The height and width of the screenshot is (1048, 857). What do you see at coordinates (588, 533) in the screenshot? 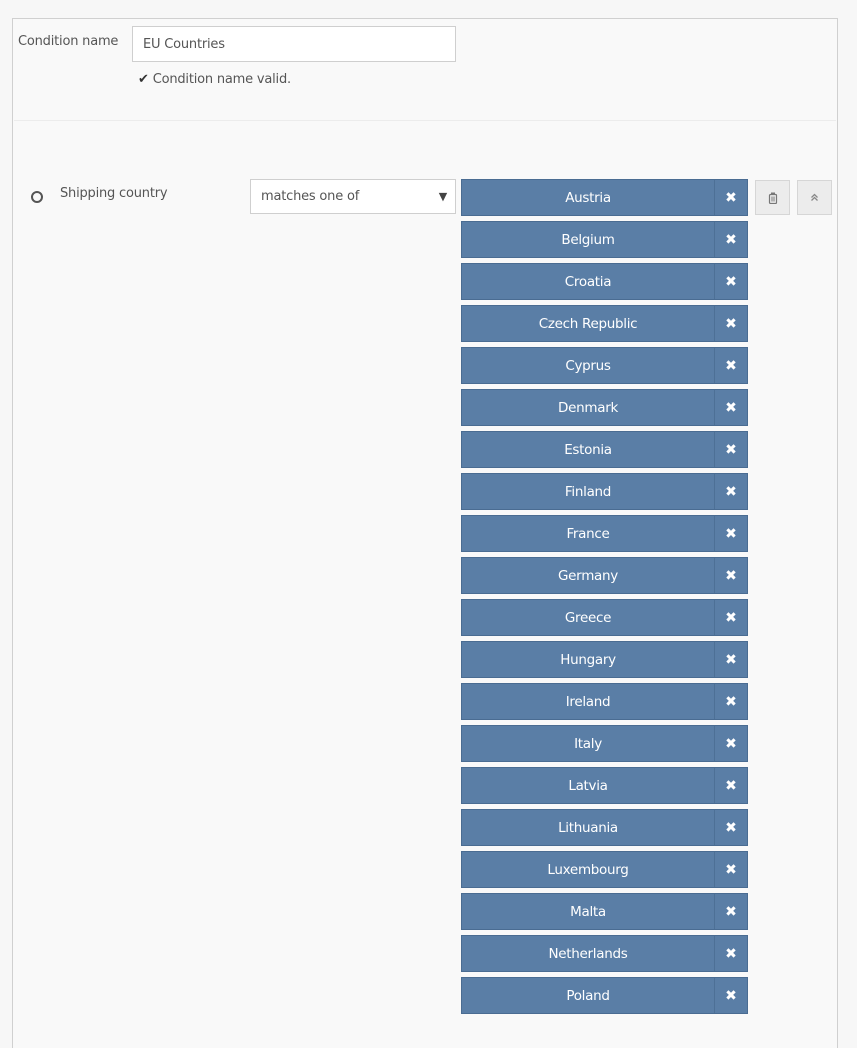
I see `country-tag-label: France` at bounding box center [588, 533].